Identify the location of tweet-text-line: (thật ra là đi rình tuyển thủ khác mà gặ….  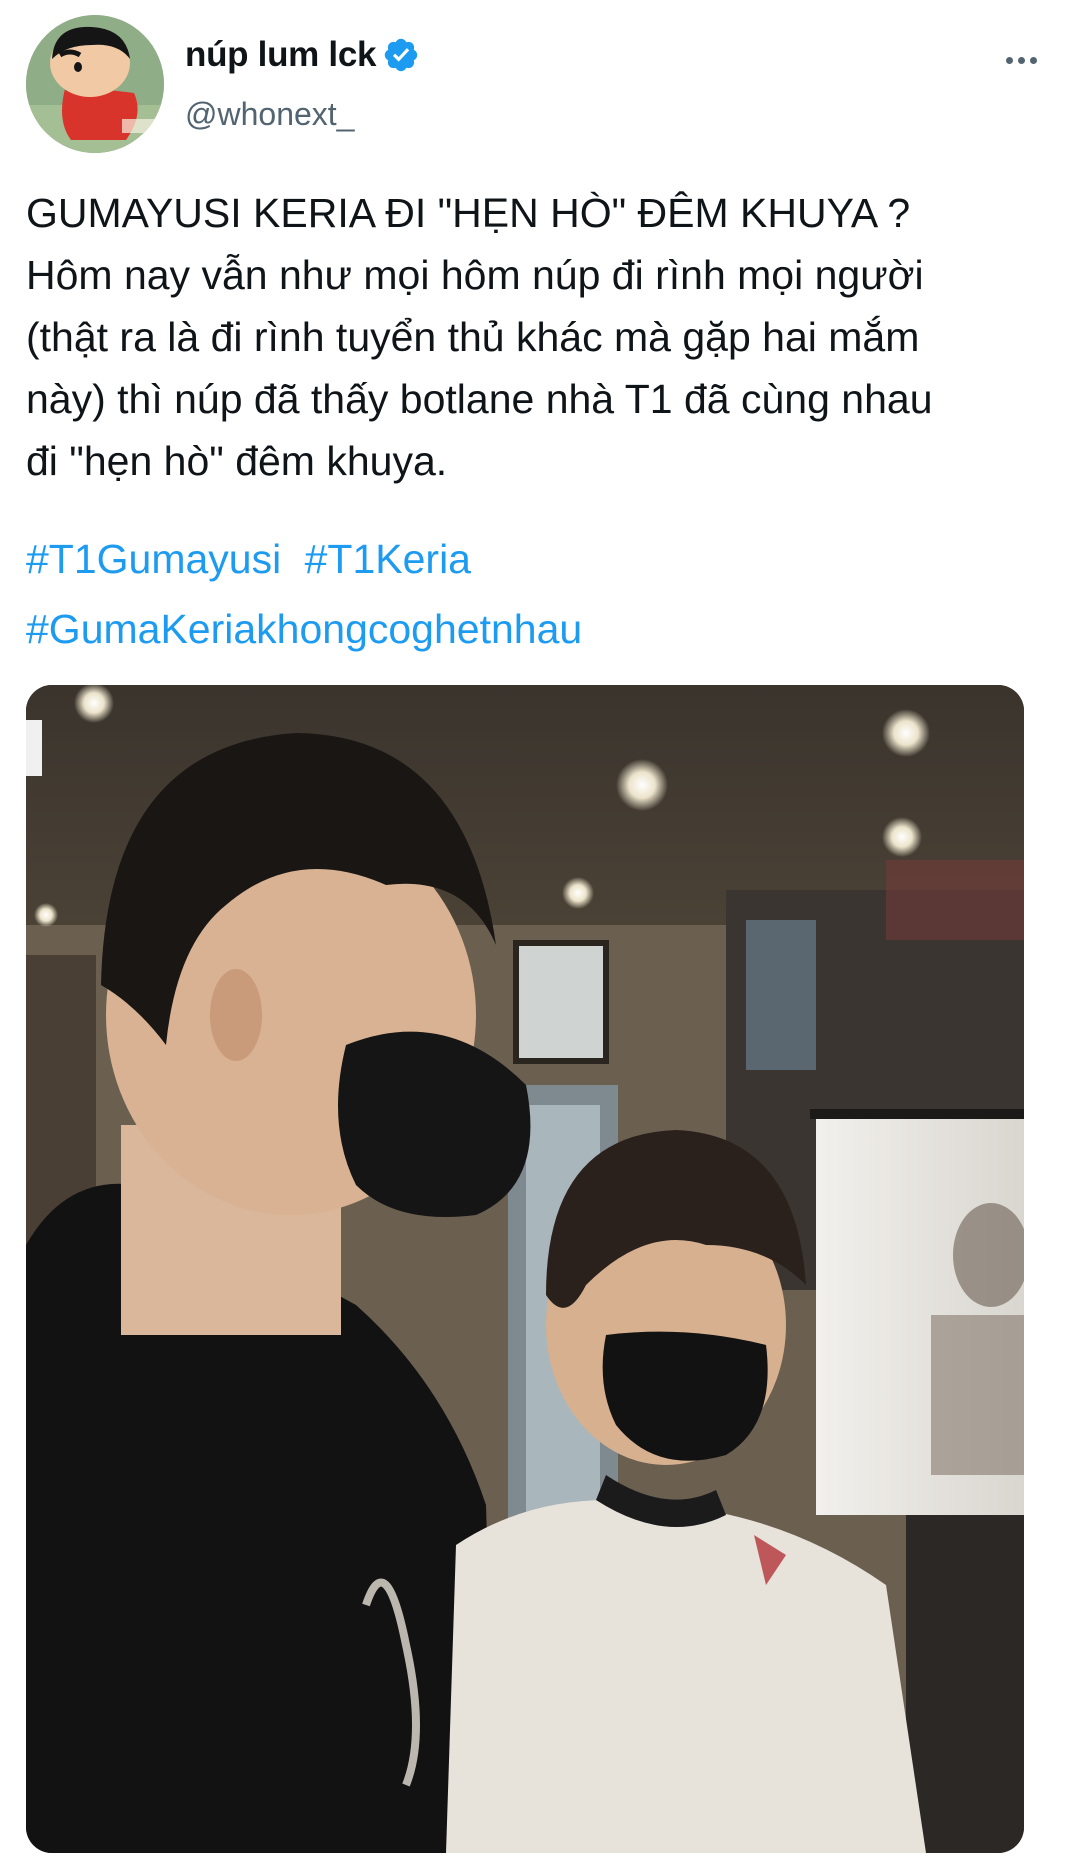
(473, 337).